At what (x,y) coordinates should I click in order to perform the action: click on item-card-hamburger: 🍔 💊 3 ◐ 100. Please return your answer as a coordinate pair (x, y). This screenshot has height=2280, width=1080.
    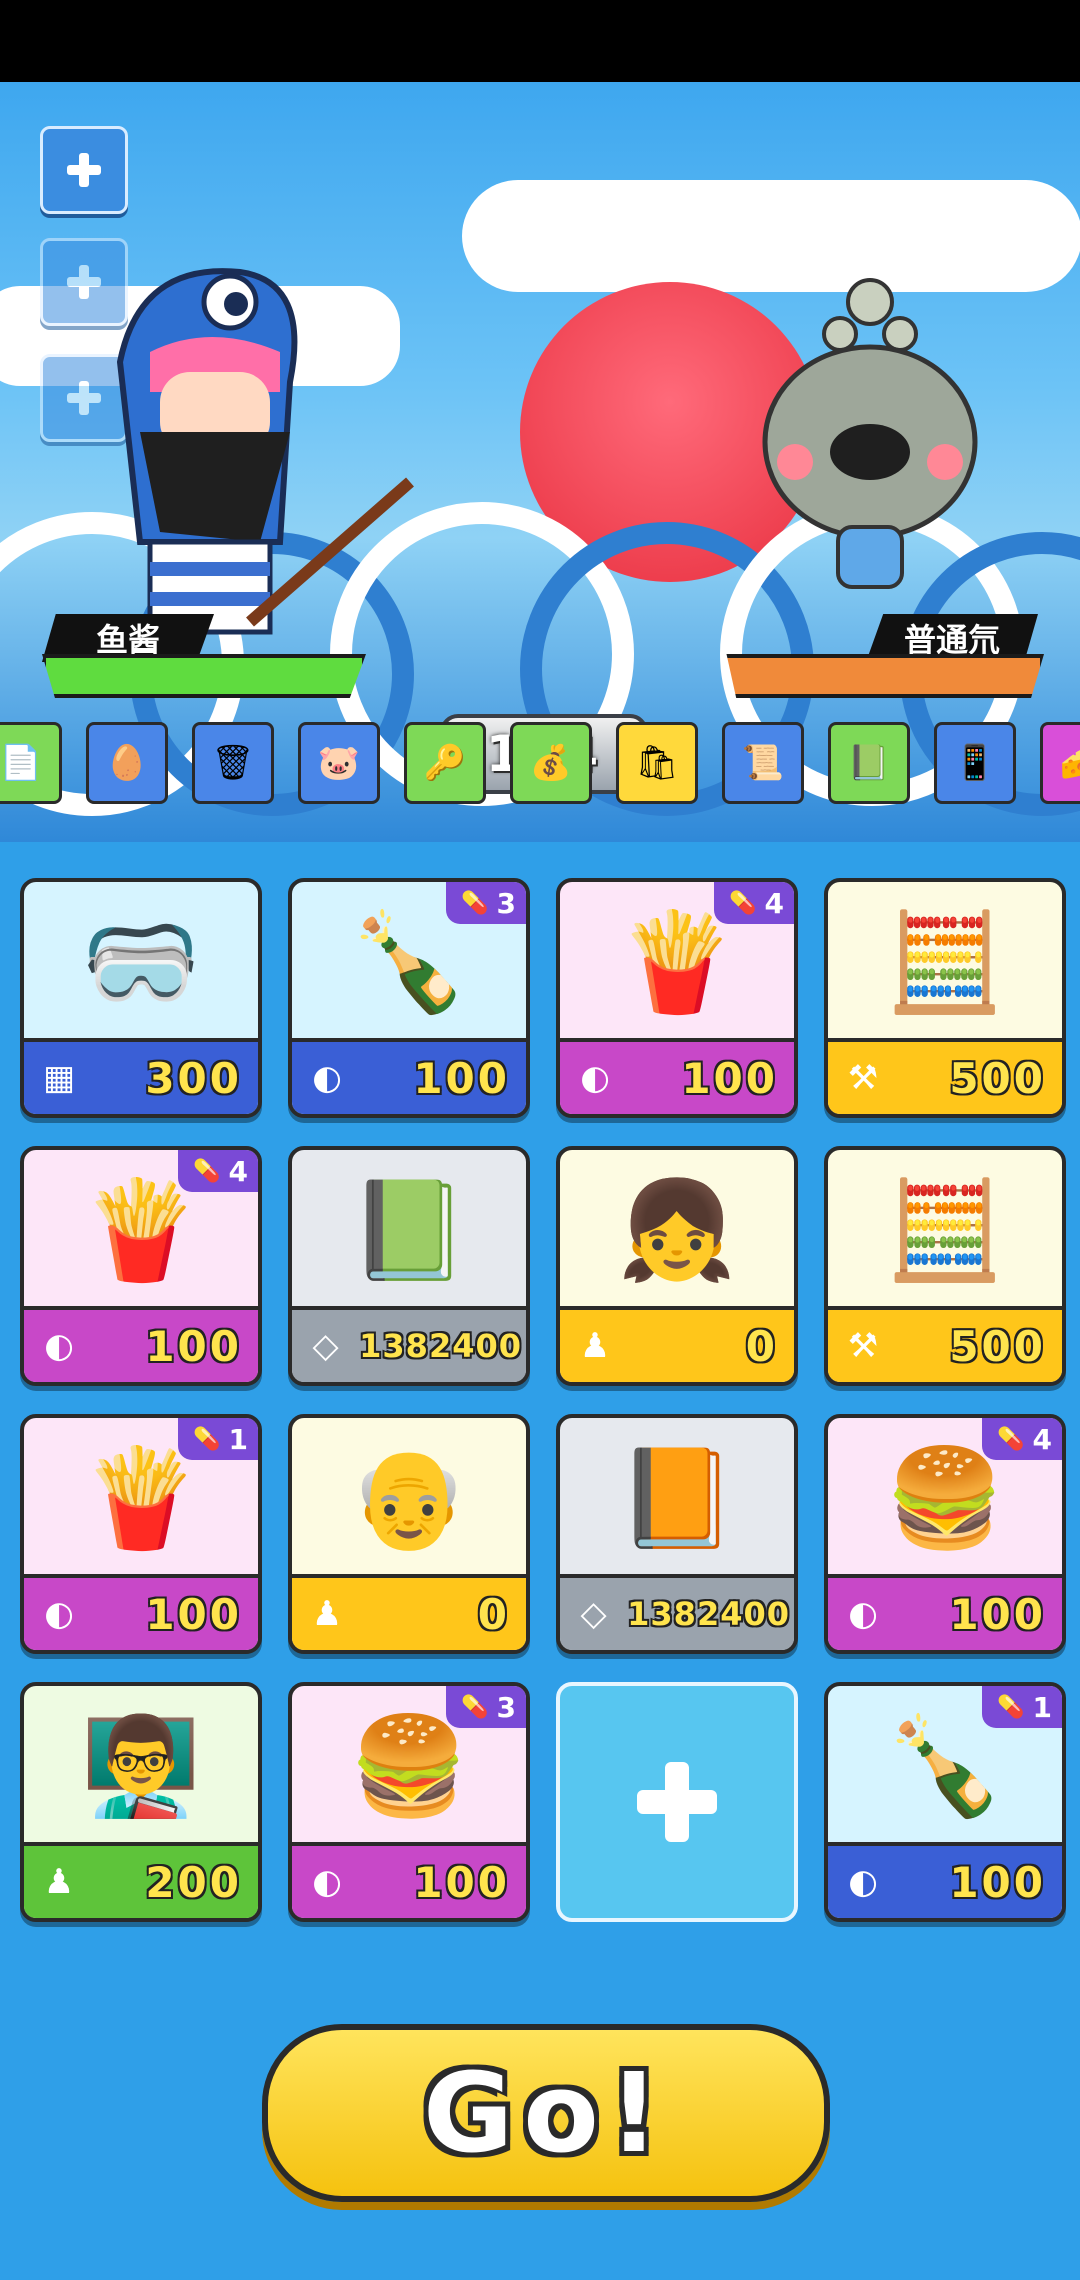
    Looking at the image, I should click on (409, 1802).